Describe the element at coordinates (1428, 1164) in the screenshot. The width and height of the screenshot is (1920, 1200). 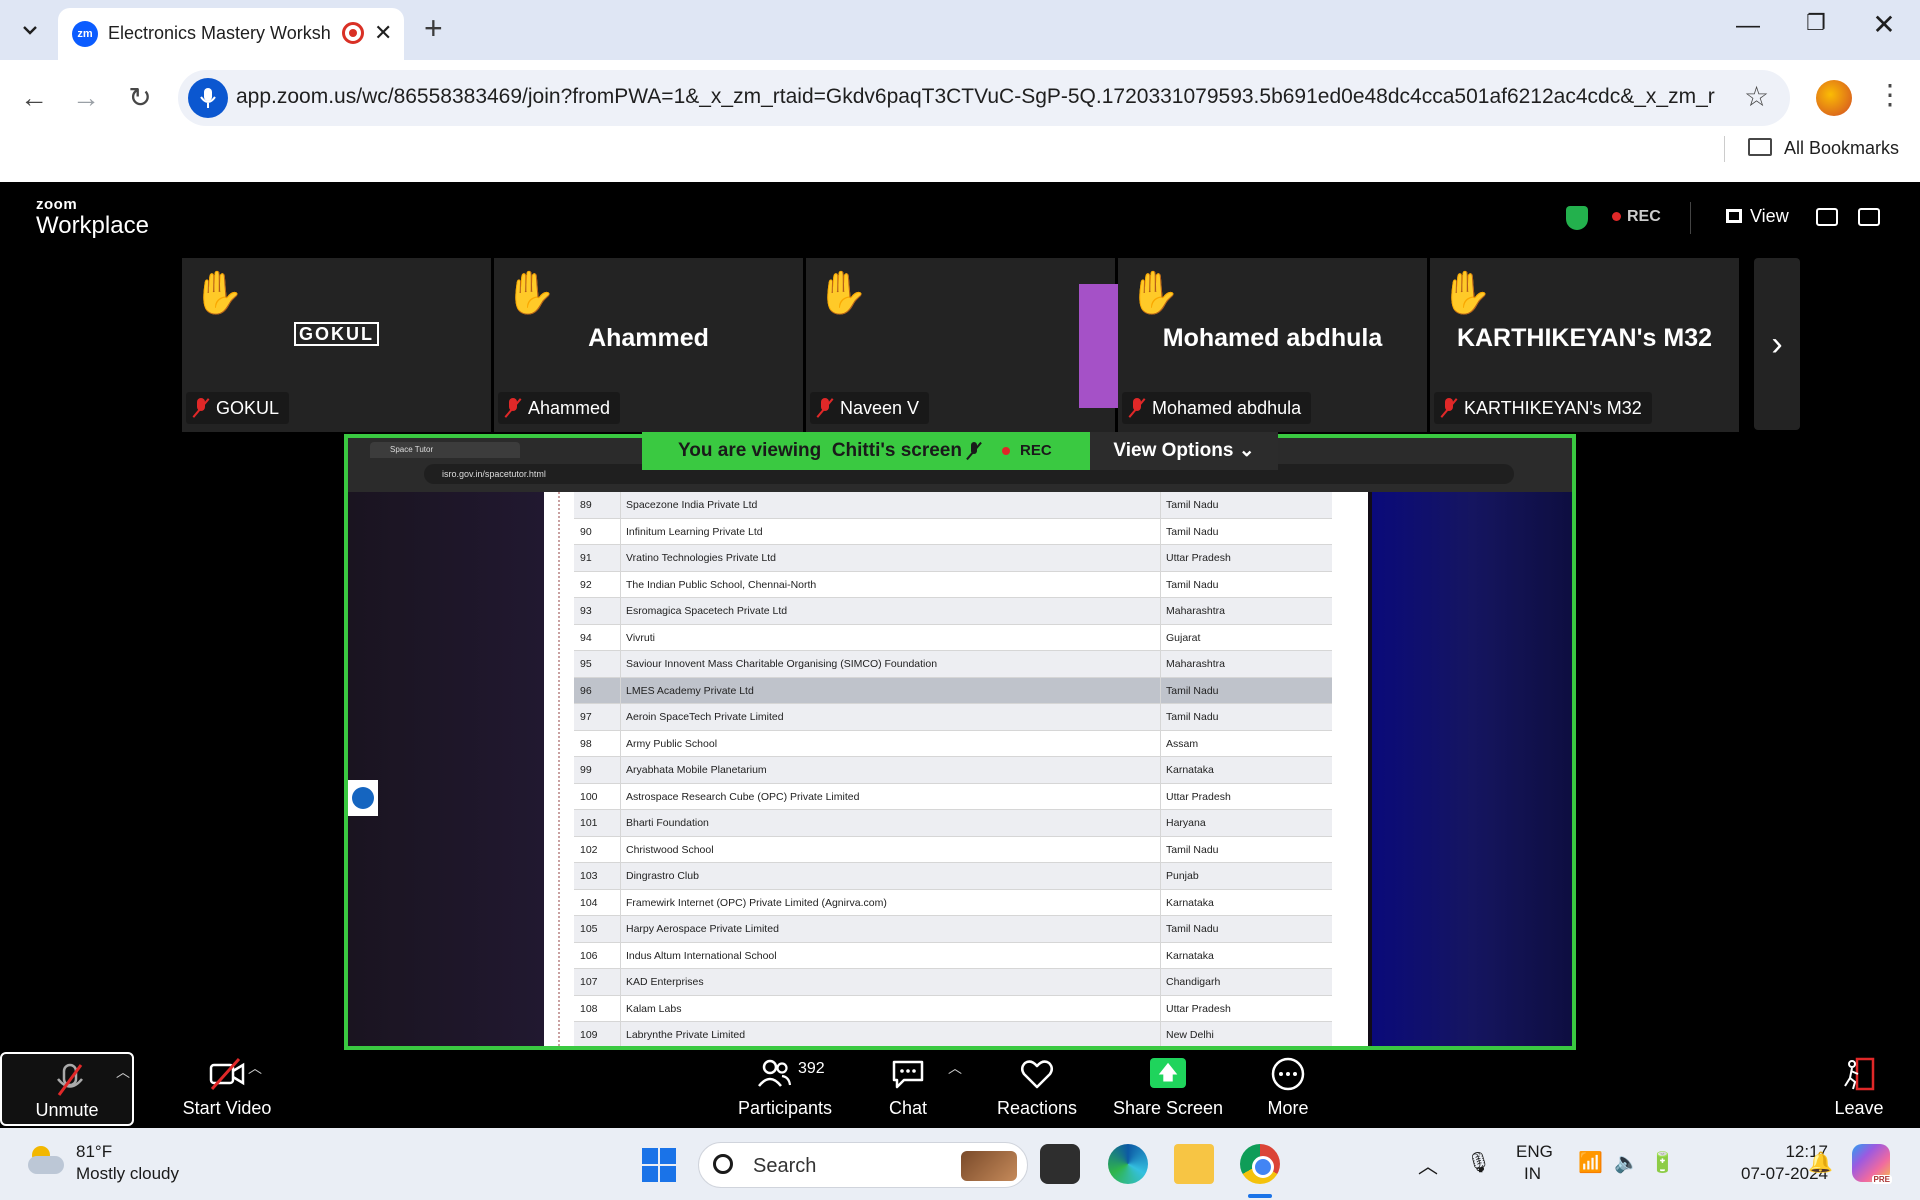
I see `show-hidden-icons-chevron-icon: ︿` at that location.